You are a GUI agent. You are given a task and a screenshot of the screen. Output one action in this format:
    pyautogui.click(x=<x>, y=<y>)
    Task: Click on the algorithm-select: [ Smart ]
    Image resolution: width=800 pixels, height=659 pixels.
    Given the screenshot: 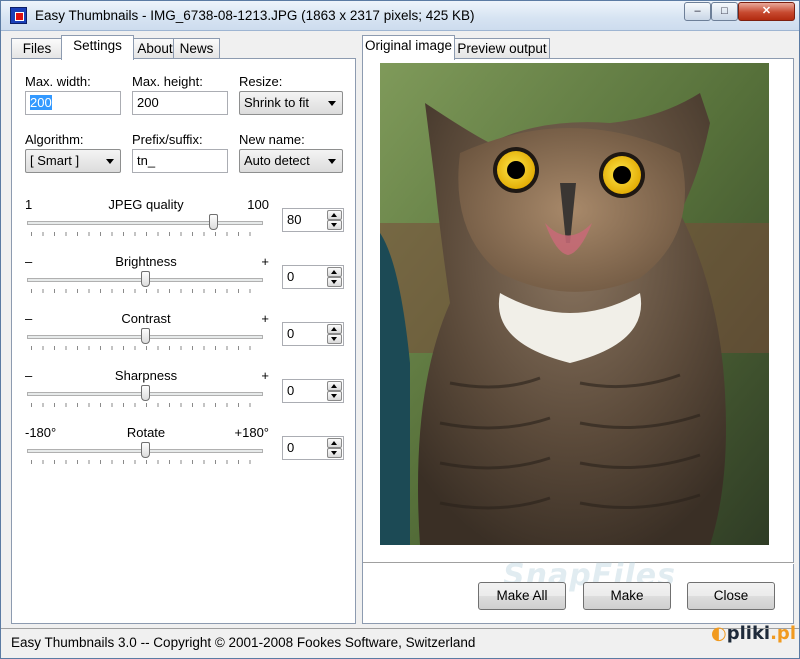 What is the action you would take?
    pyautogui.click(x=73, y=161)
    